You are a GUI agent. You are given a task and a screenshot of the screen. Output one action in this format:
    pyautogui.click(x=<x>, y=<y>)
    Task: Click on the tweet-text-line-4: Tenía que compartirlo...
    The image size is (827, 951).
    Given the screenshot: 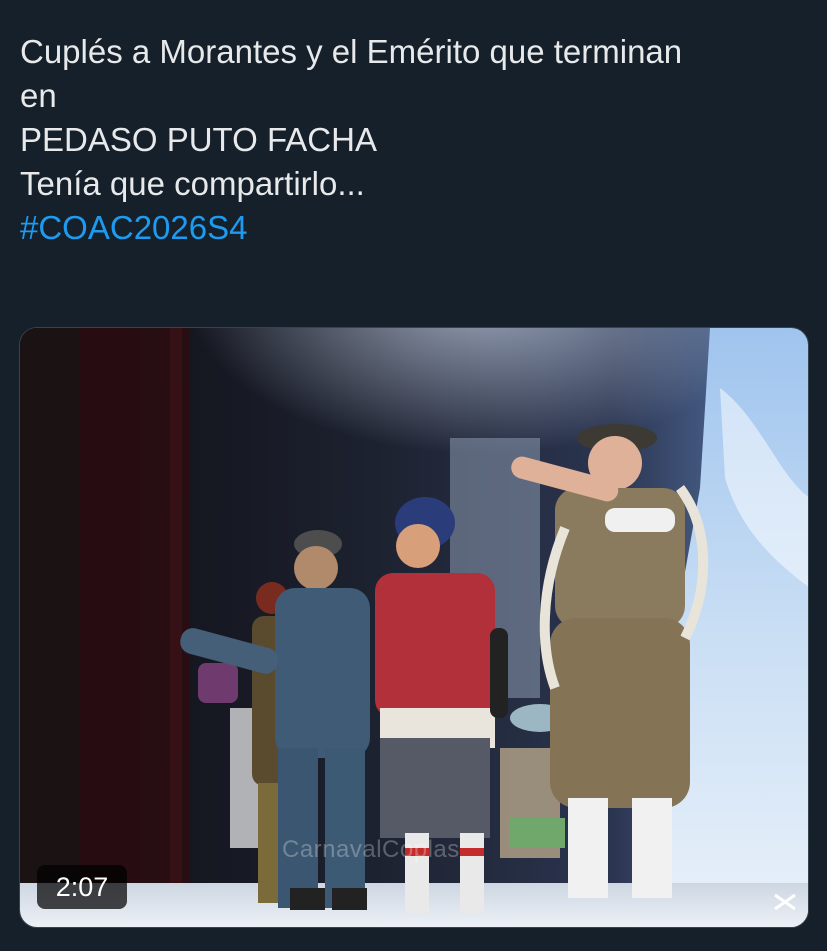 What is the action you would take?
    pyautogui.click(x=192, y=183)
    